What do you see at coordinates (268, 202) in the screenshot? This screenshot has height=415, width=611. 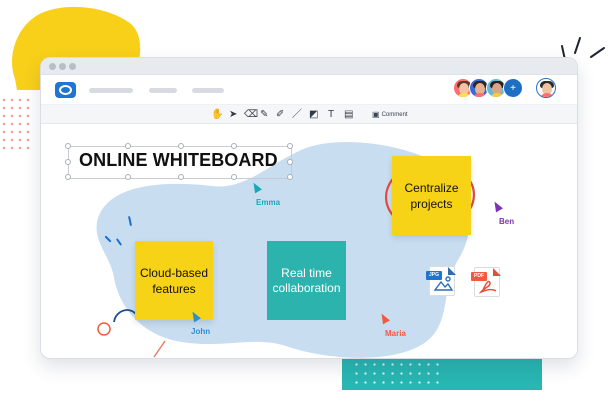 I see `cursor-label-emma: Emma` at bounding box center [268, 202].